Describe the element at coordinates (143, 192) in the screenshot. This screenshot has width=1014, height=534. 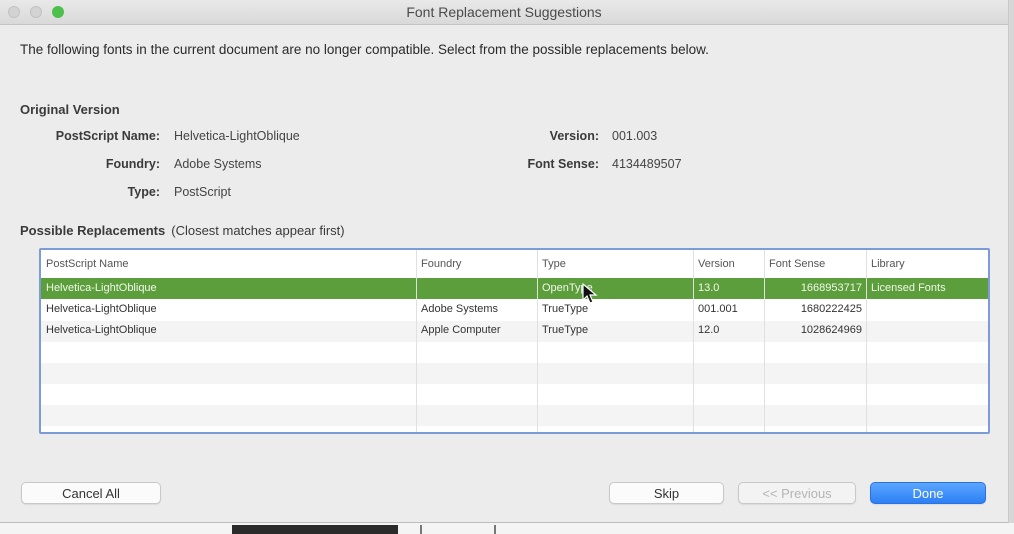
I see `type-label: Type:` at that location.